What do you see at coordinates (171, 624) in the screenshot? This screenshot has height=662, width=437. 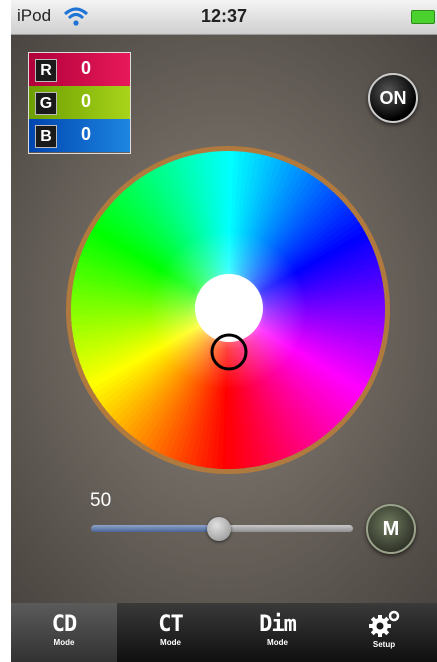 I see `tab-ct-label: CT` at bounding box center [171, 624].